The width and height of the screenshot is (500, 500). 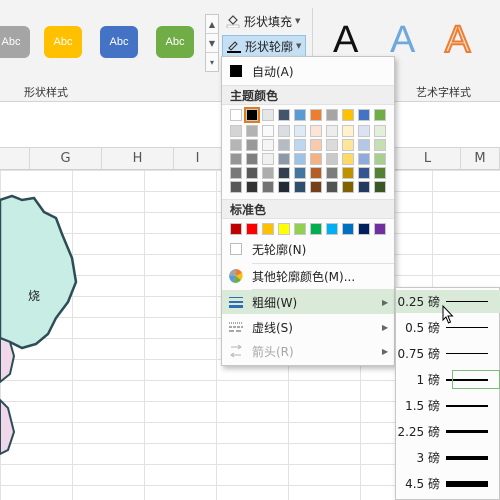 What do you see at coordinates (138, 159) in the screenshot?
I see `column-header-h: H` at bounding box center [138, 159].